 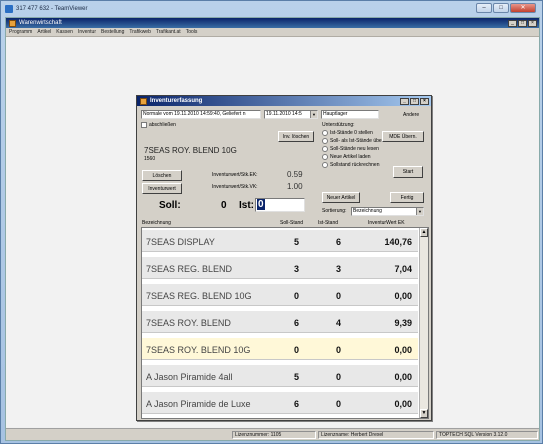 What do you see at coordinates (140, 32) in the screenshot?
I see `menu-item: Trafikweb` at bounding box center [140, 32].